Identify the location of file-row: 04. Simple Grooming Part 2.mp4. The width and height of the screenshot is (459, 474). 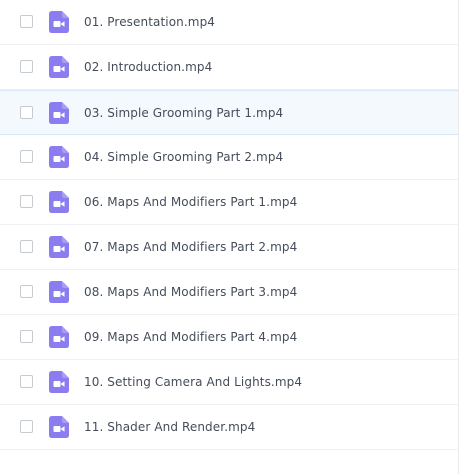
(229, 157).